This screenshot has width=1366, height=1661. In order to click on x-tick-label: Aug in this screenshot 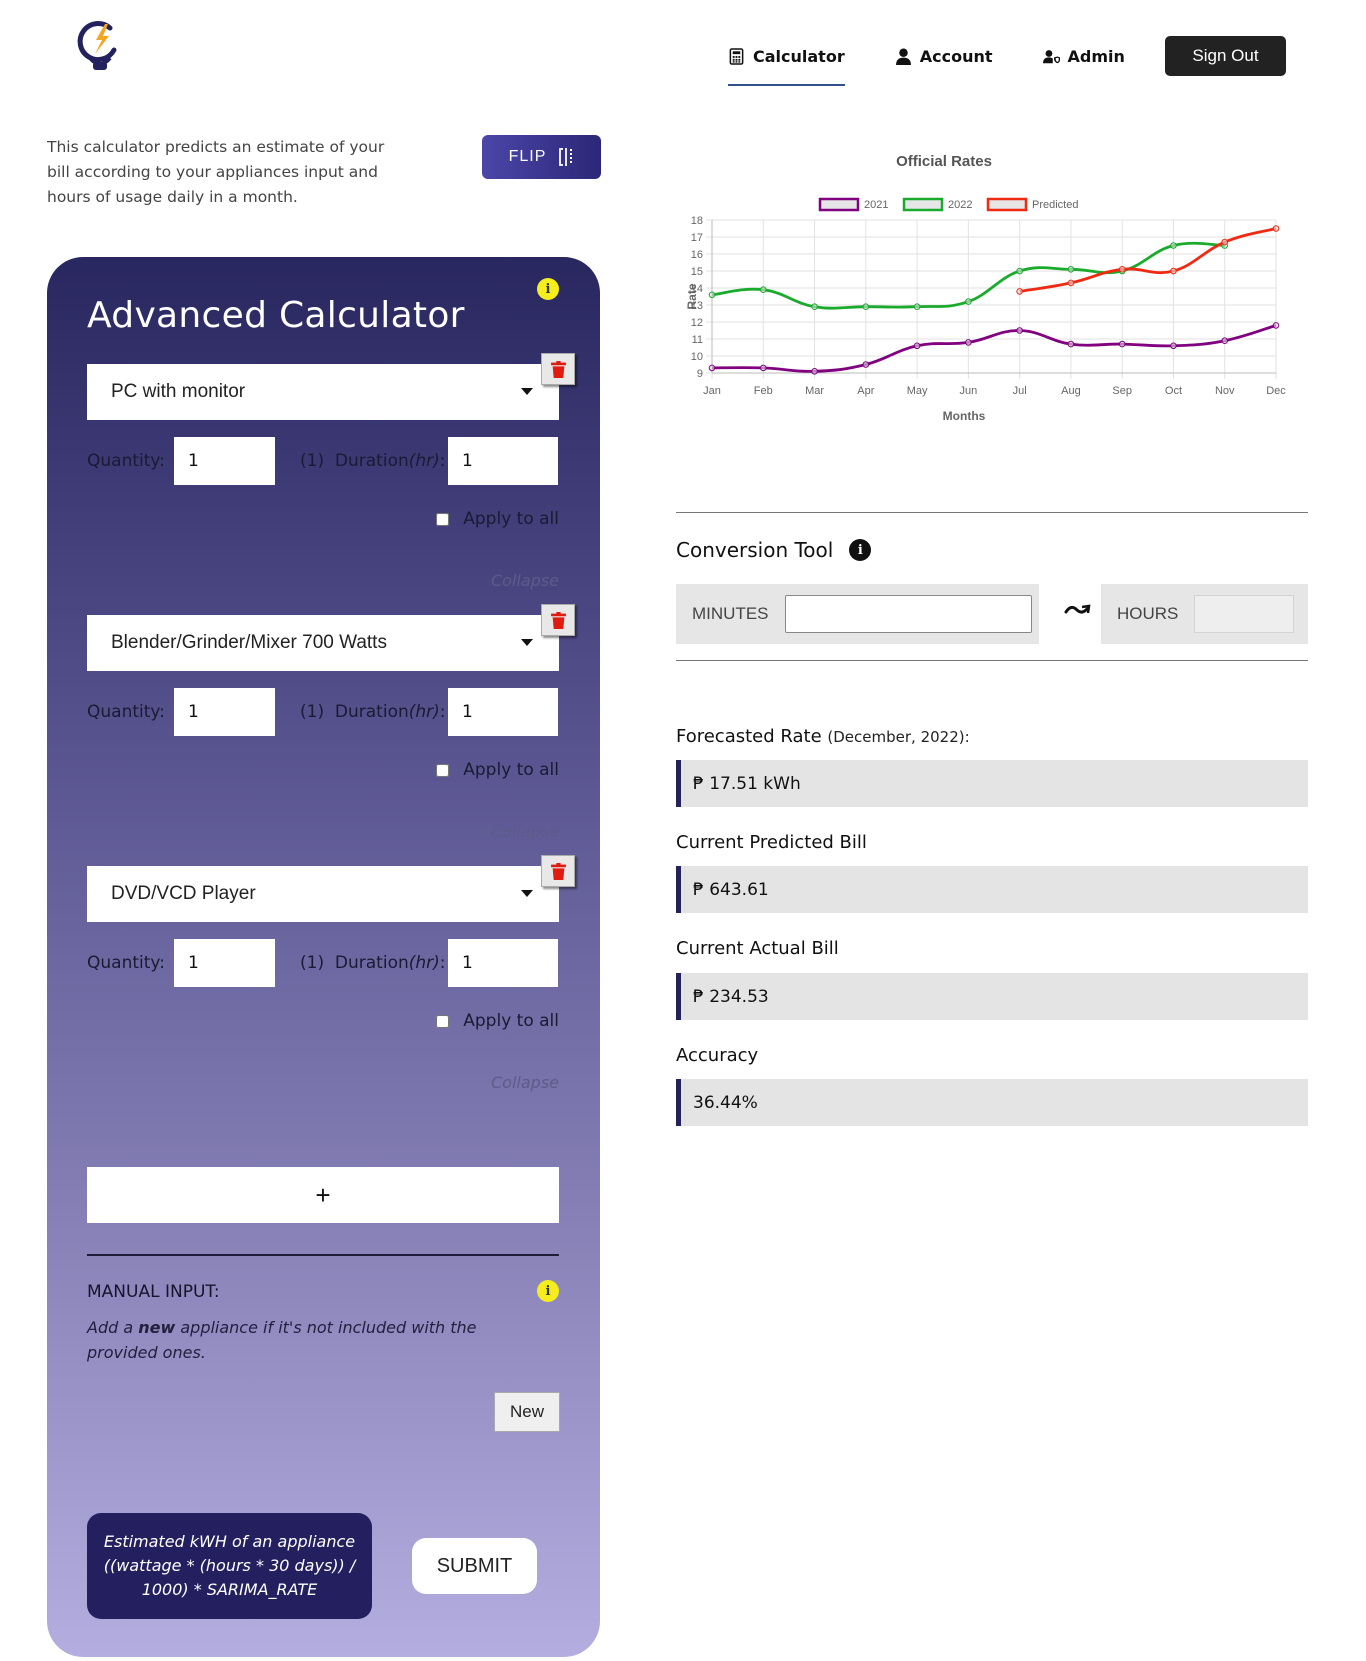, I will do `click(1071, 391)`.